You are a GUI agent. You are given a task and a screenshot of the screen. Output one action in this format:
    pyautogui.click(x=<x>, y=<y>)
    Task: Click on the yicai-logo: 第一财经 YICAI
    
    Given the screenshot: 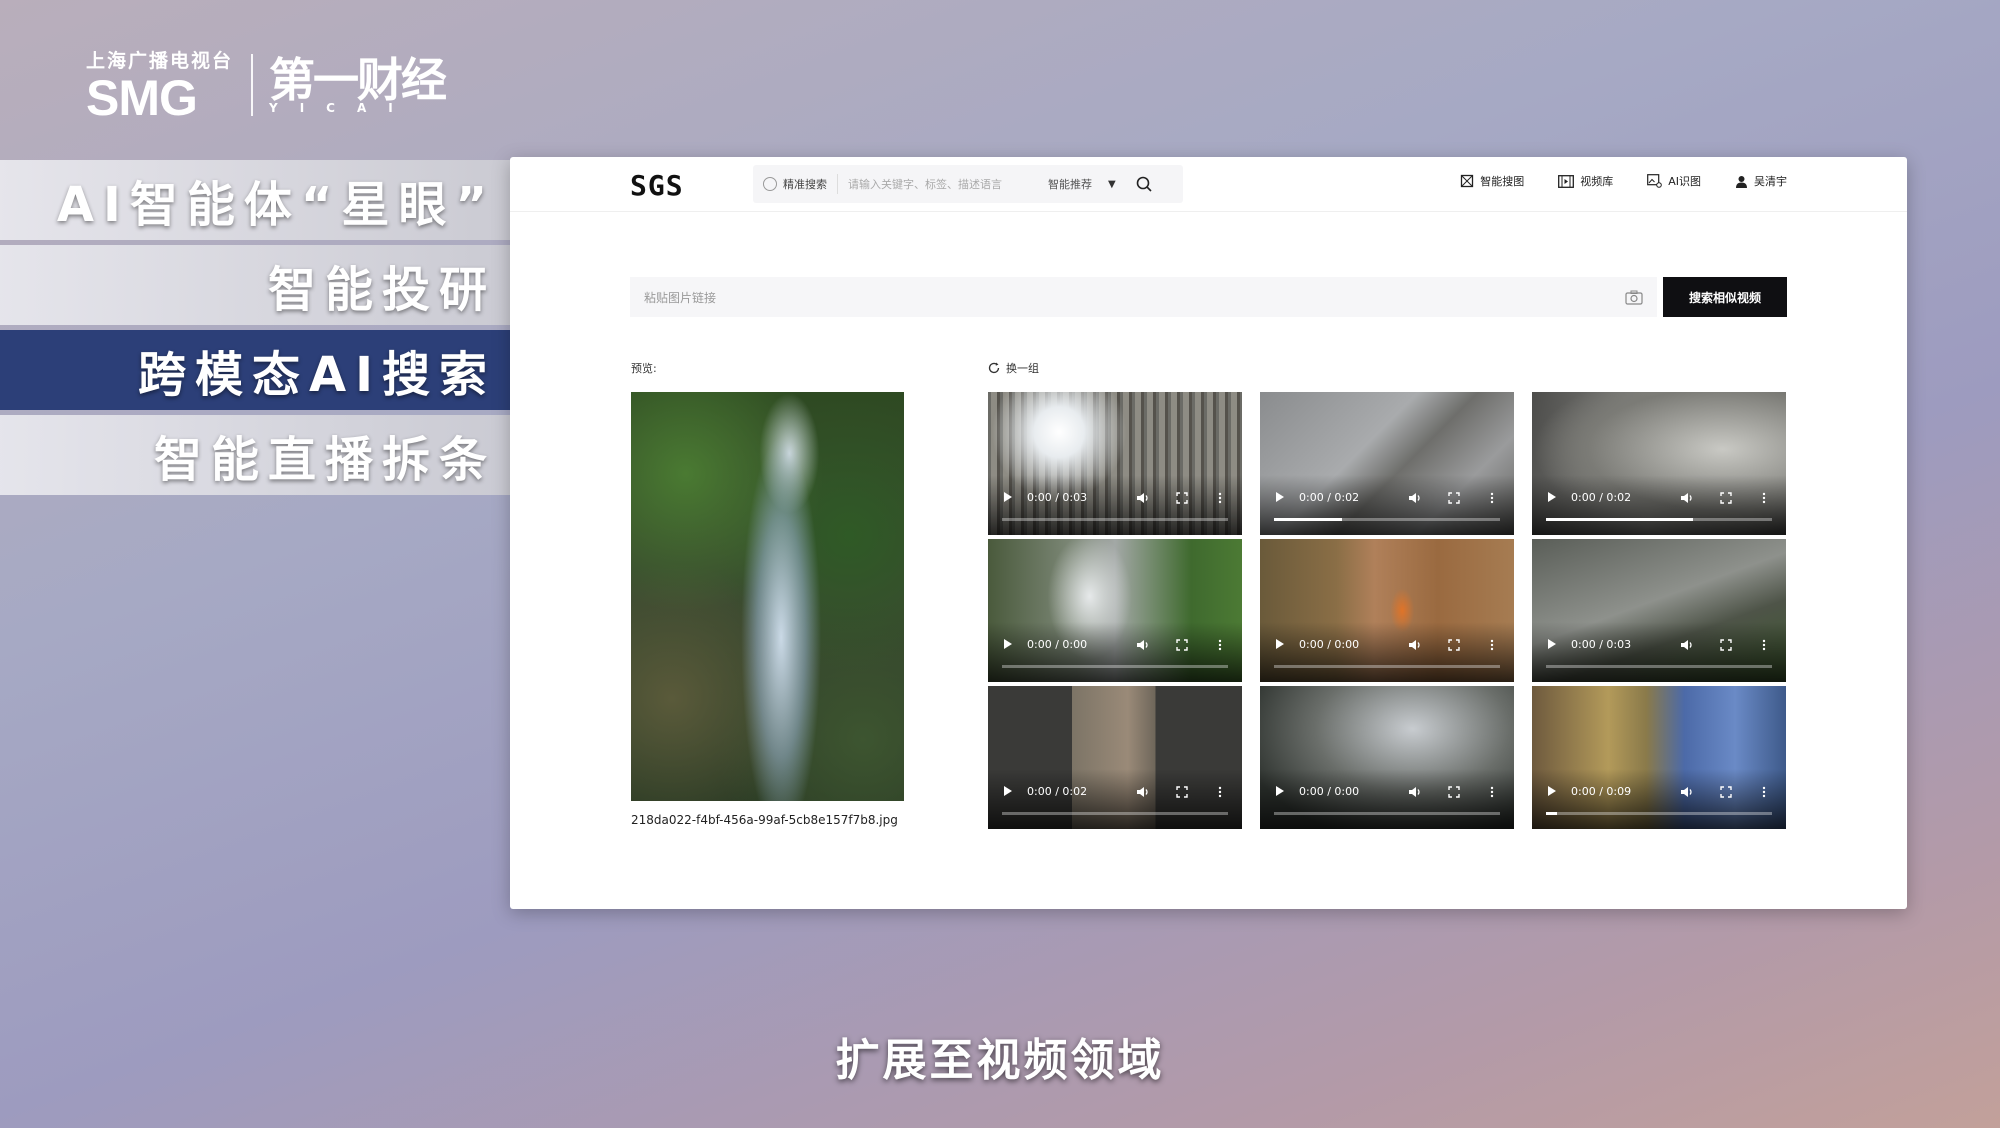 What is the action you would take?
    pyautogui.click(x=358, y=85)
    